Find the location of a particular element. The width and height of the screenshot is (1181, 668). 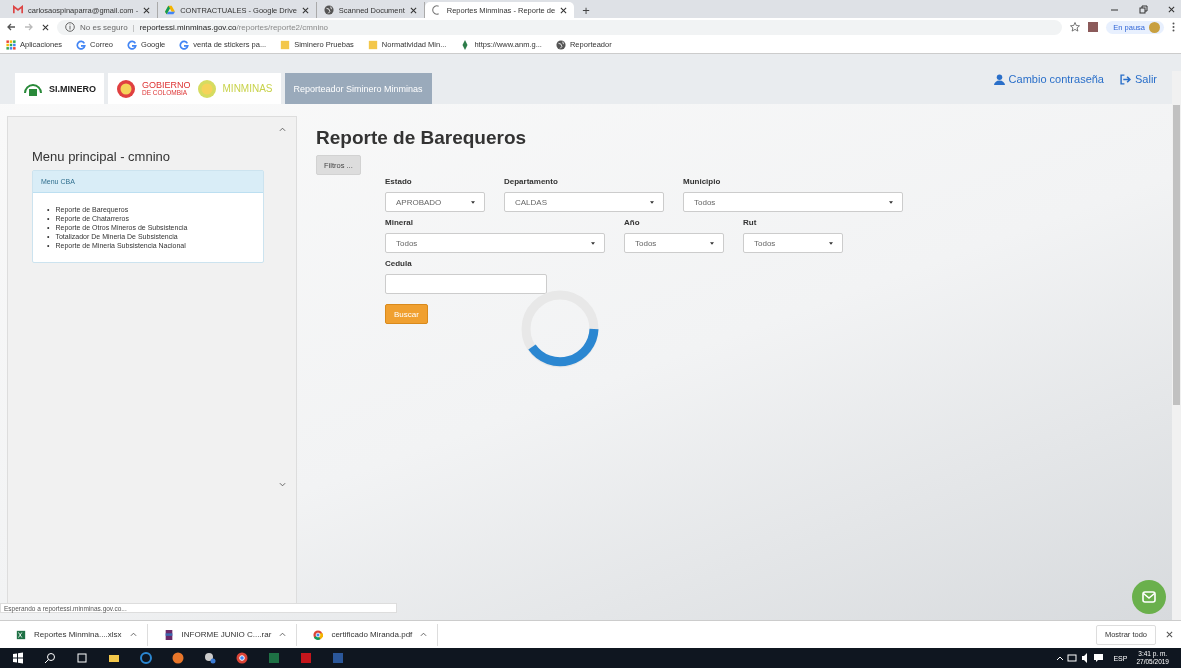

user-icon is located at coordinates (999, 79).